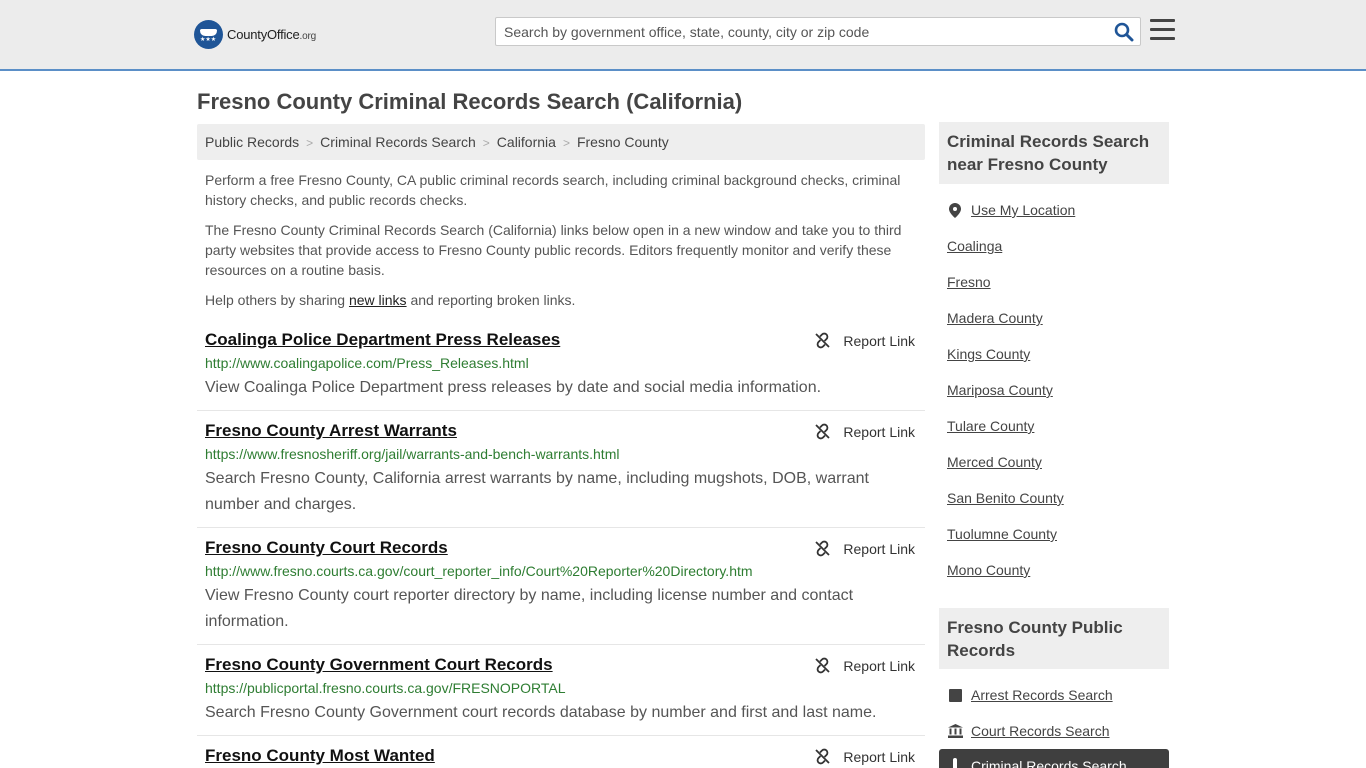 The height and width of the screenshot is (768, 1366). I want to click on use-my-location-link: Use My Location, so click(1023, 210).